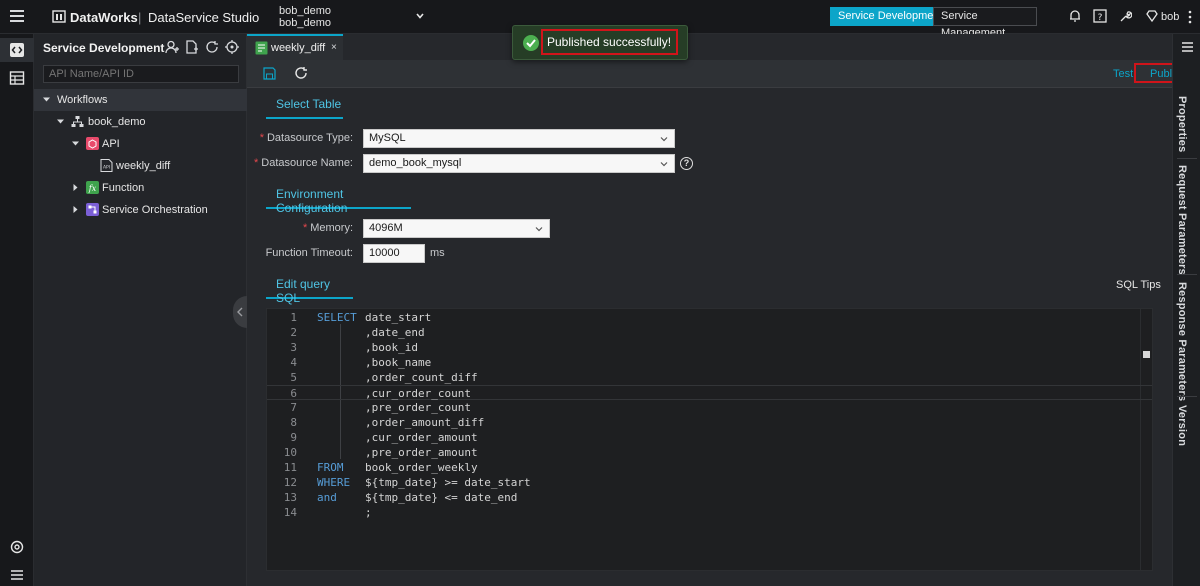 This screenshot has width=1200, height=586. I want to click on sql-code: ,pre_order_count, so click(418, 407).